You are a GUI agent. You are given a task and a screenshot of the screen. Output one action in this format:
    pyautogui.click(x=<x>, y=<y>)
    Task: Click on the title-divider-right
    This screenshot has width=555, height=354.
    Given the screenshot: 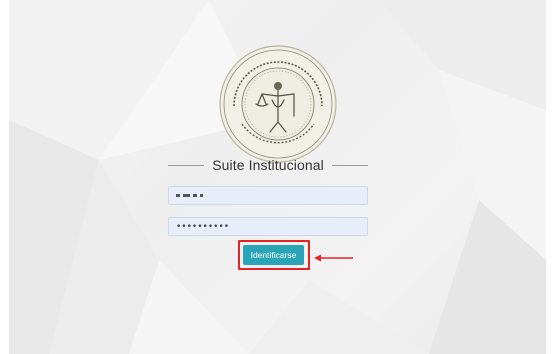 What is the action you would take?
    pyautogui.click(x=350, y=165)
    